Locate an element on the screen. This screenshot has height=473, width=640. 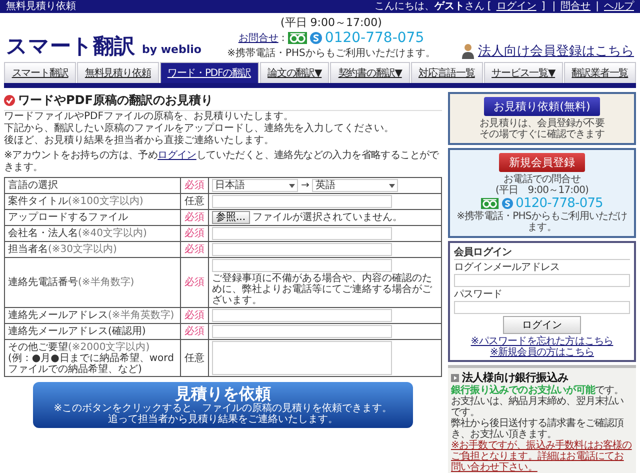
password-label: パスワード is located at coordinates (479, 294).